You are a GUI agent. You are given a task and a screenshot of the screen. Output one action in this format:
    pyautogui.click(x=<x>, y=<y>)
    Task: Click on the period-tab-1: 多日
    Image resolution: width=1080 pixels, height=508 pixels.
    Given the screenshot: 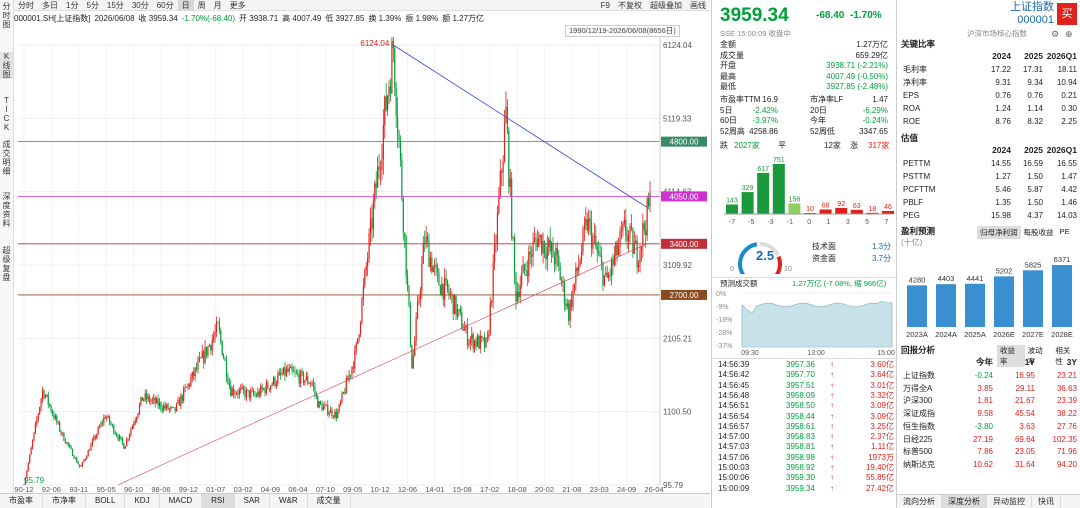 What is the action you would take?
    pyautogui.click(x=50, y=5)
    